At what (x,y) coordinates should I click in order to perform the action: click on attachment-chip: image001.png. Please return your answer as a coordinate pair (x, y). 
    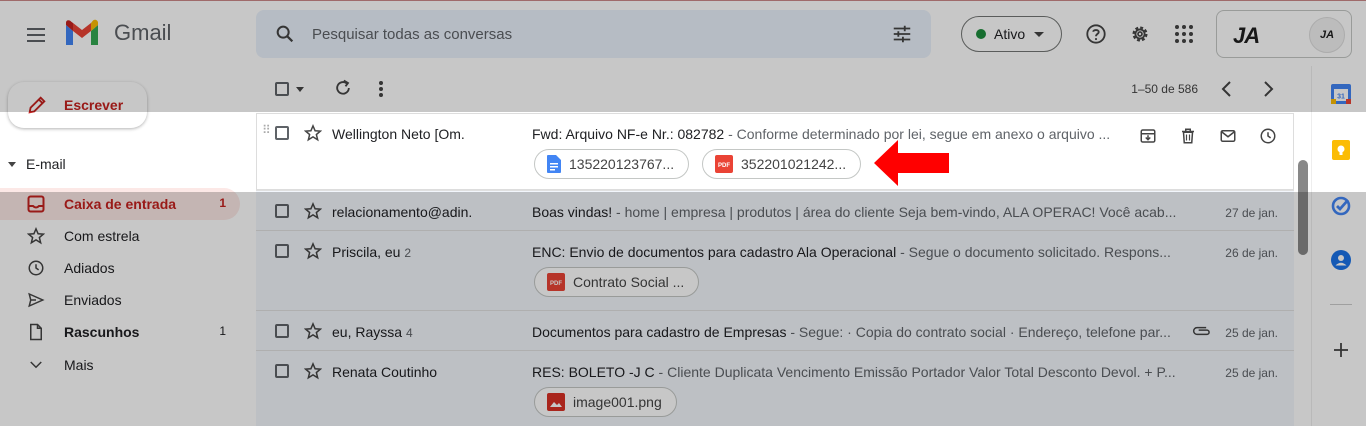
    Looking at the image, I should click on (605, 402).